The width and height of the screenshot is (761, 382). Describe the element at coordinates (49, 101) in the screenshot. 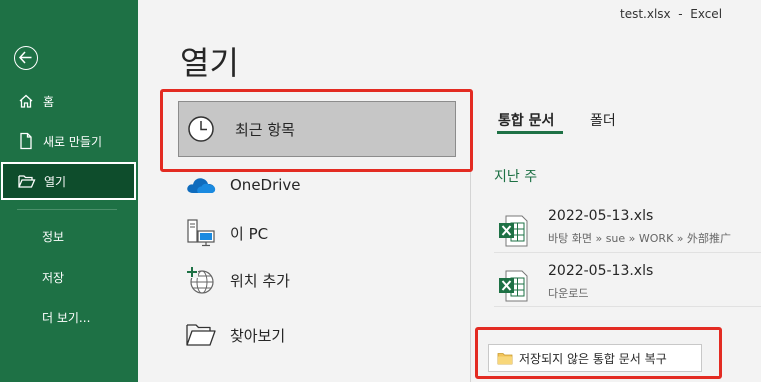

I see `nav-item-label: 홈` at that location.